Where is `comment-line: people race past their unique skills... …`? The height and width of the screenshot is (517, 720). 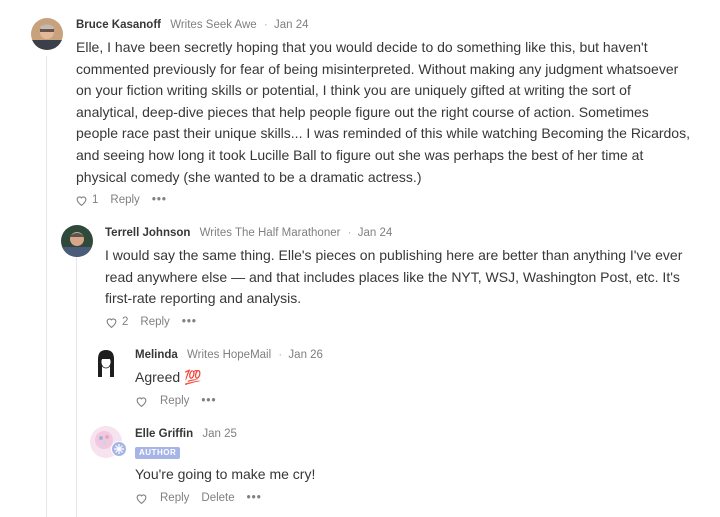 comment-line: people race past their unique skills... … is located at coordinates (383, 133).